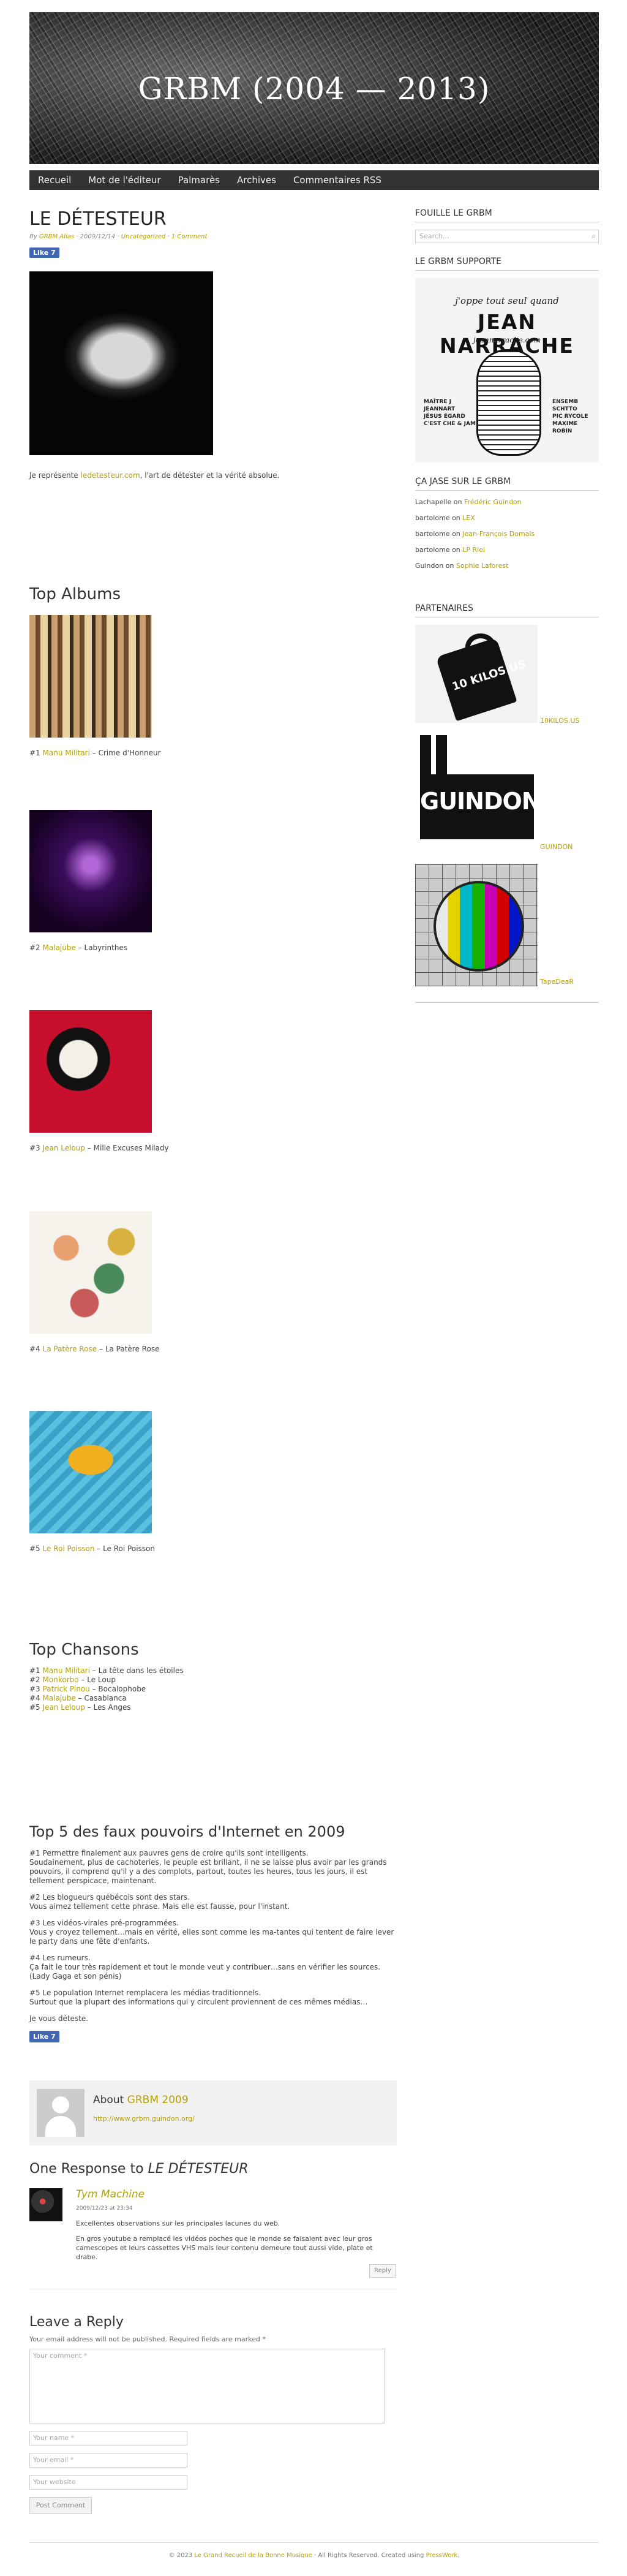  I want to click on item-title: #4 Les rumeurs., so click(60, 1958).